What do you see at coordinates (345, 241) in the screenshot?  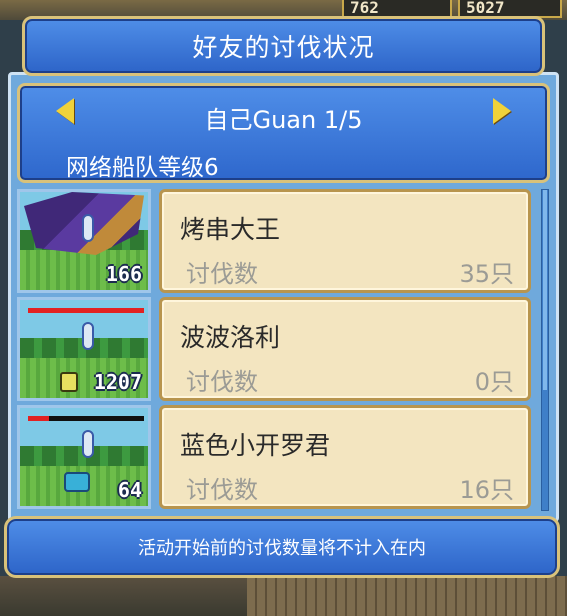 I see `entry-card: 烤串大王 讨伐数 35只` at bounding box center [345, 241].